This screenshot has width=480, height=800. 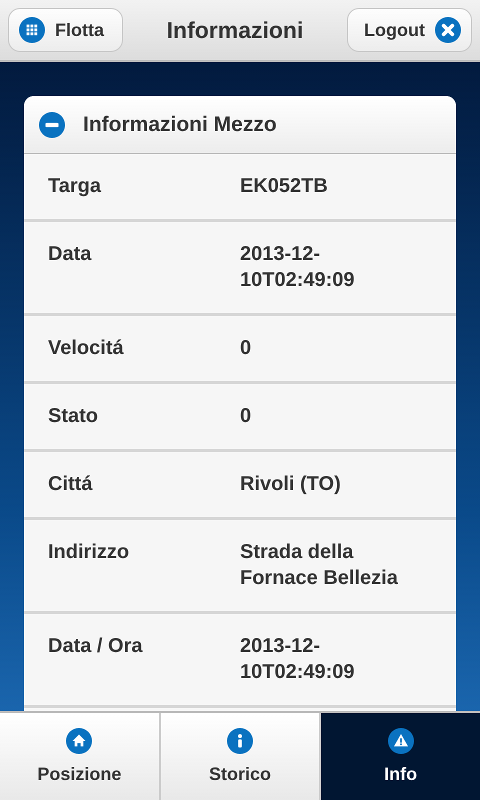 What do you see at coordinates (240, 741) in the screenshot?
I see `info-icon` at bounding box center [240, 741].